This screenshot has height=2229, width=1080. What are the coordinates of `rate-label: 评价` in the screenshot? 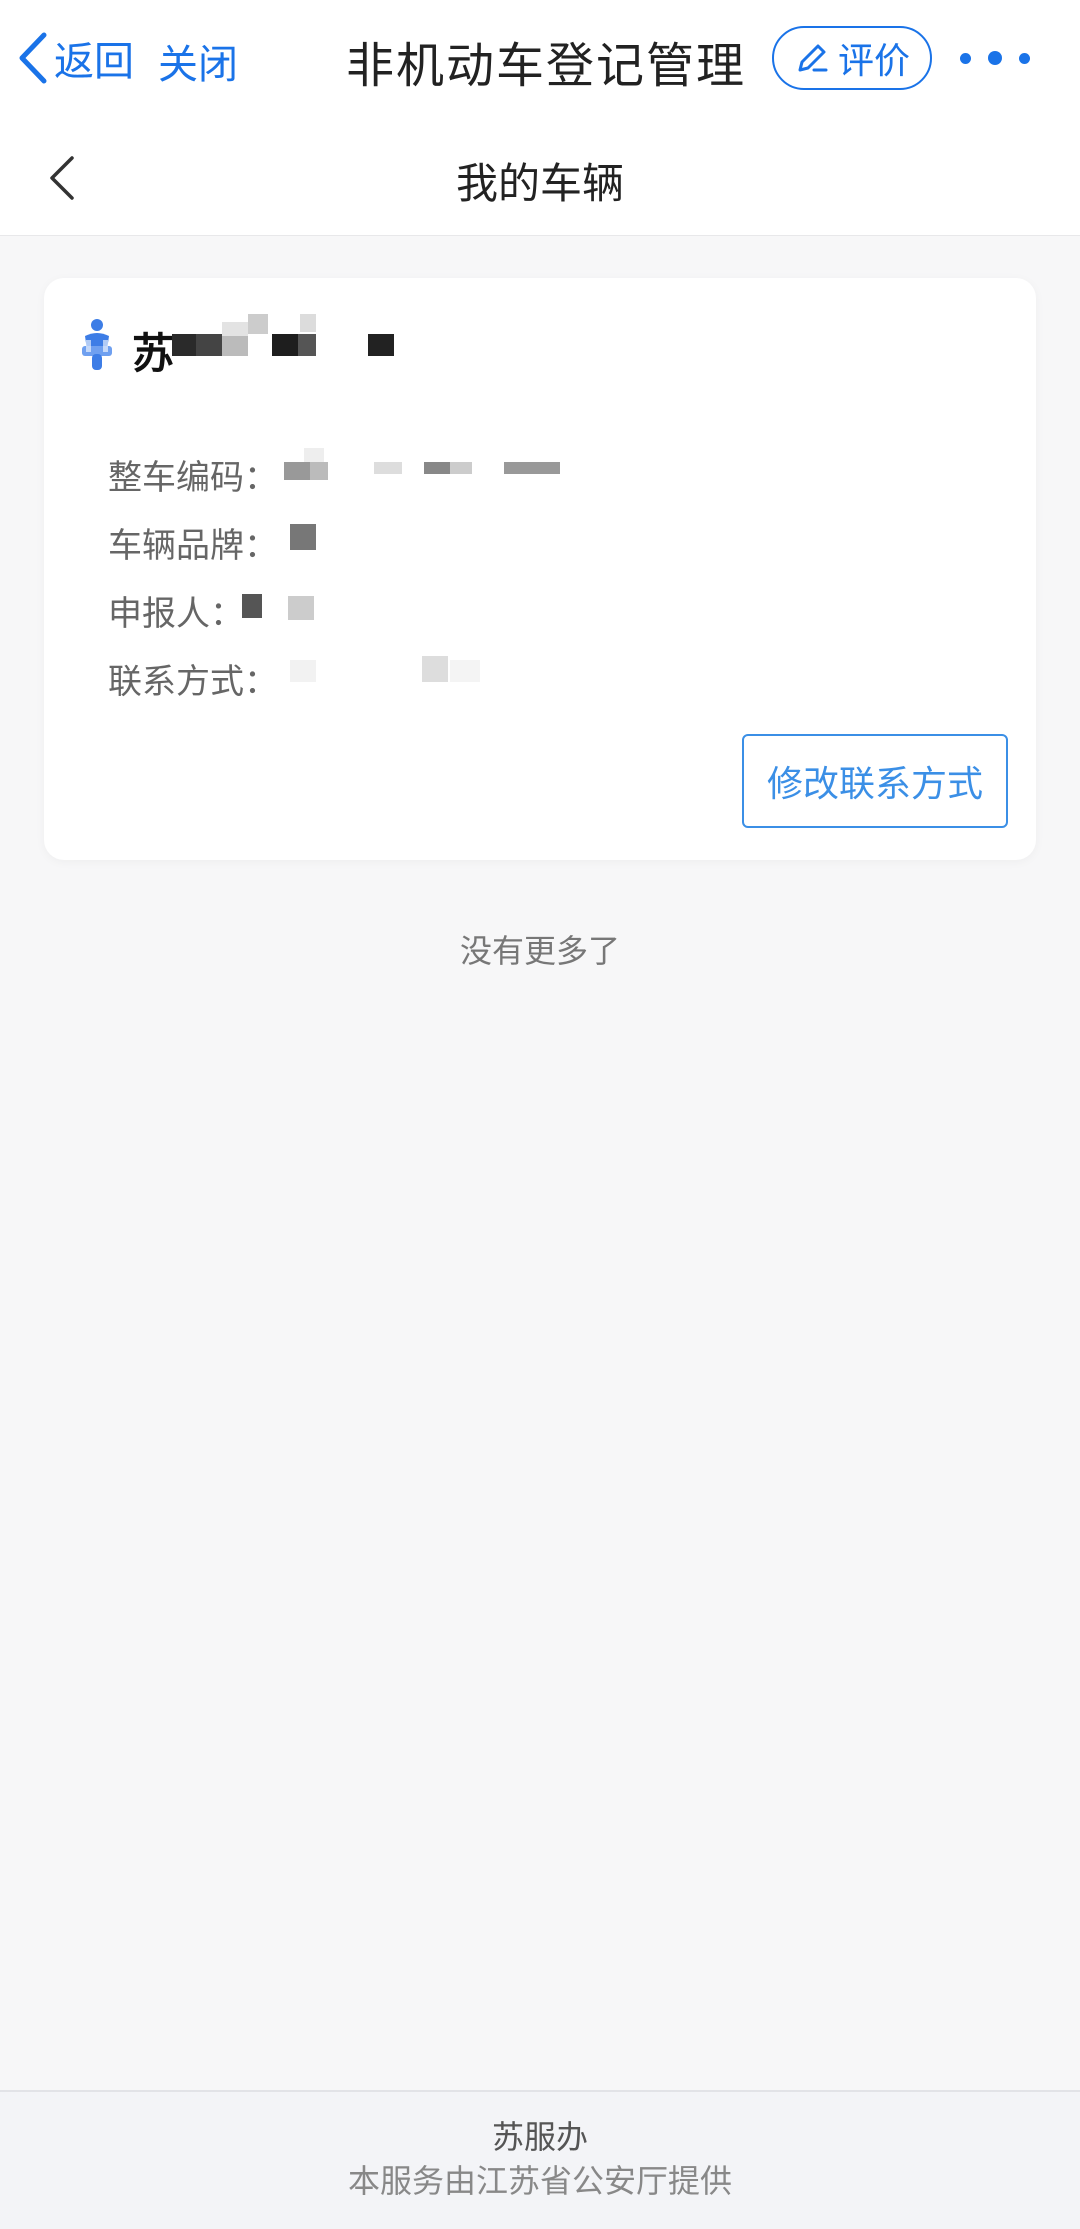 It's located at (873, 61).